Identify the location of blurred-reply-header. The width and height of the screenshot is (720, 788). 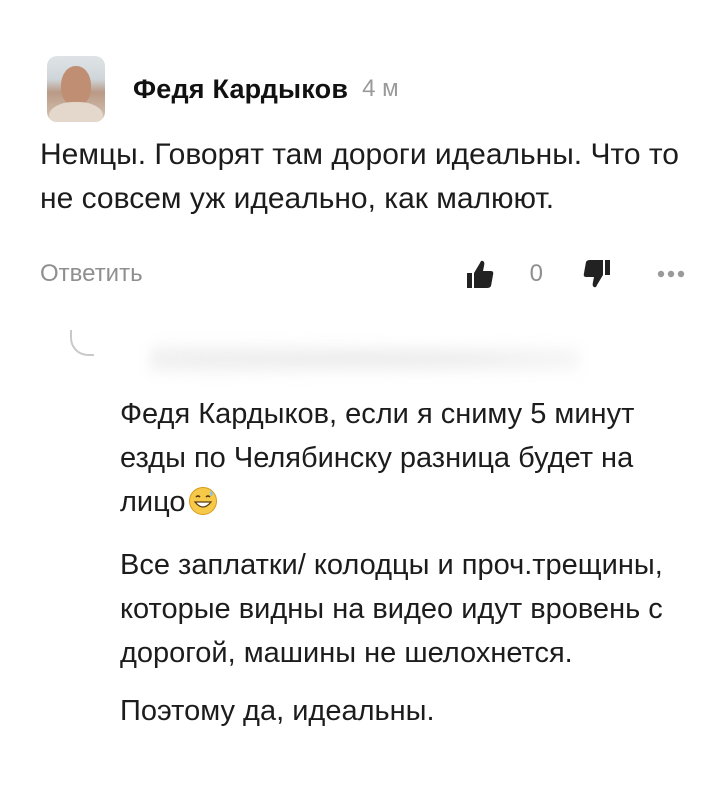
(365, 359).